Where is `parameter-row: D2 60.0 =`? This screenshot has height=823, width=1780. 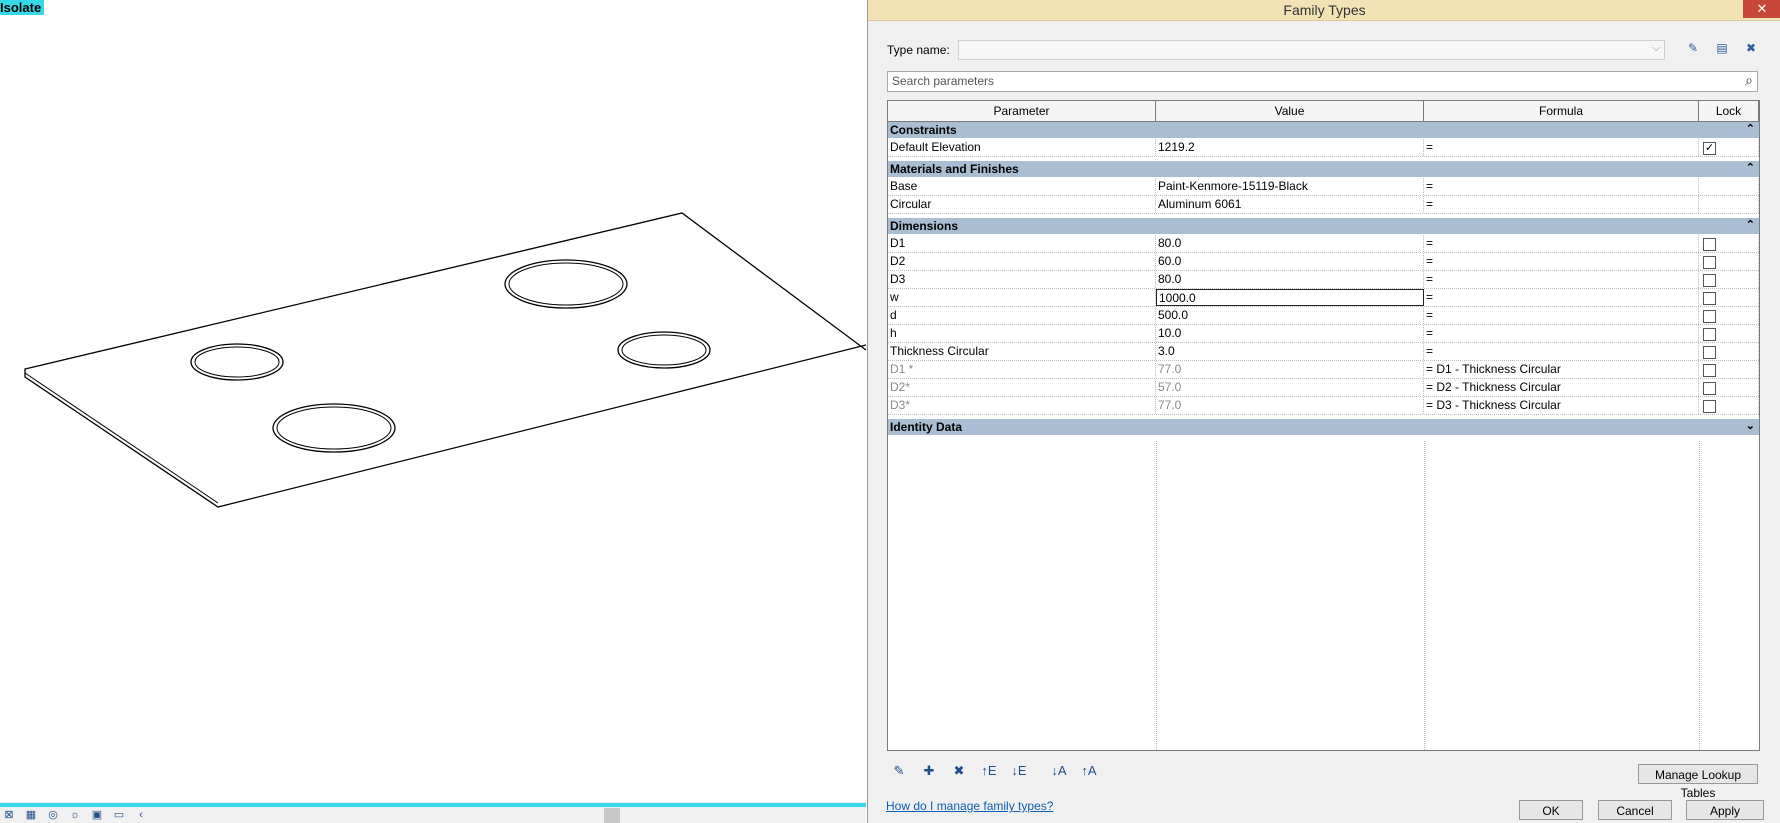 parameter-row: D2 60.0 = is located at coordinates (1323, 262).